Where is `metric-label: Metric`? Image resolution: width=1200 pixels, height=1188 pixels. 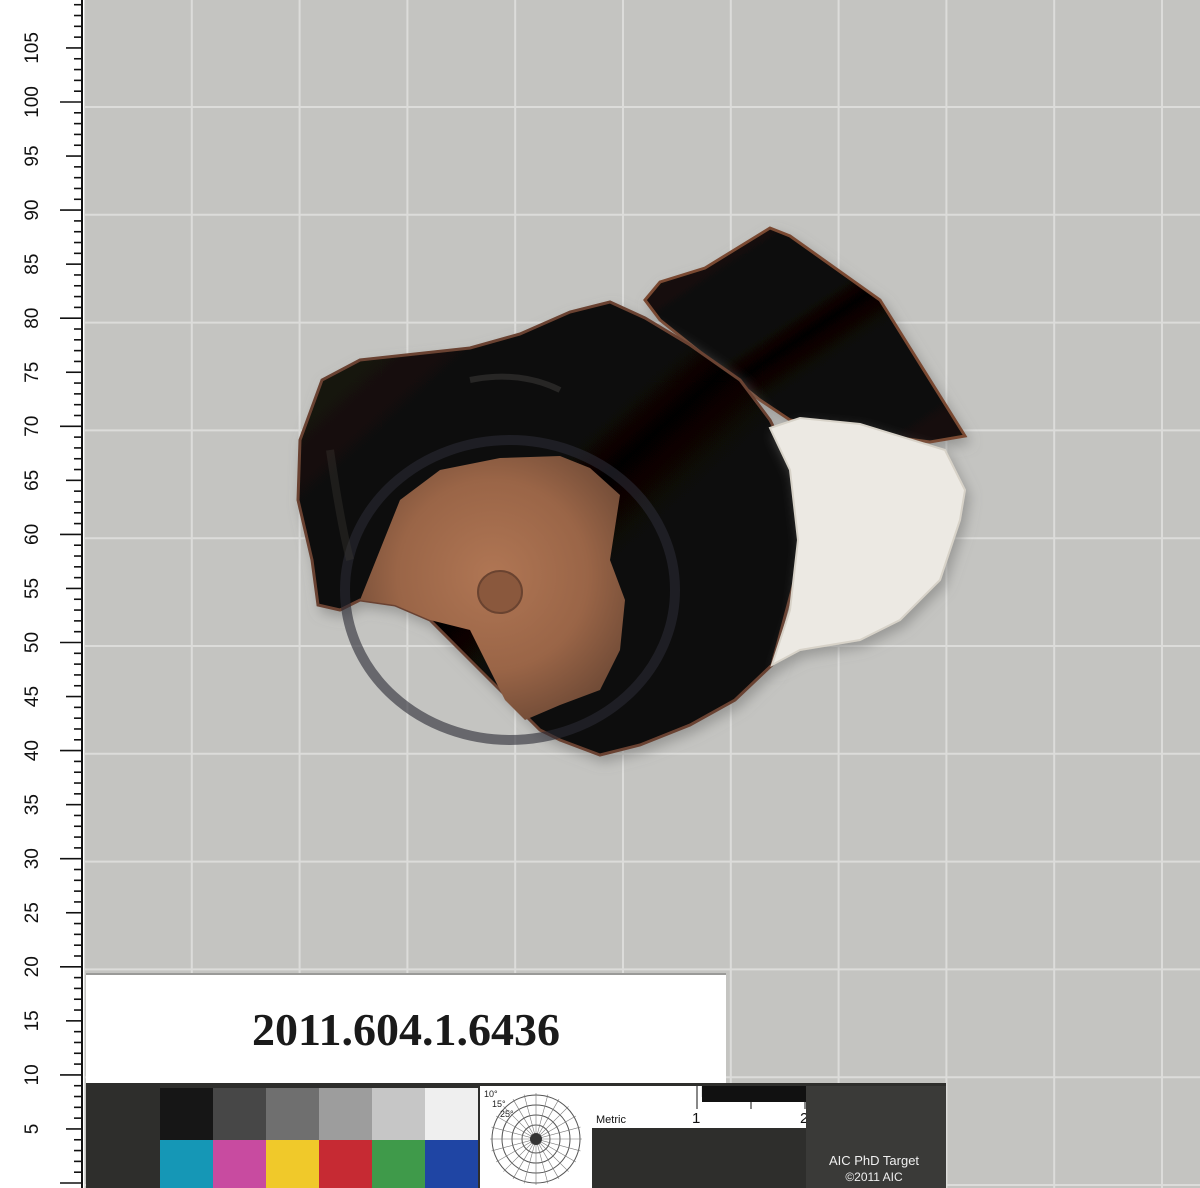 metric-label: Metric is located at coordinates (611, 1120).